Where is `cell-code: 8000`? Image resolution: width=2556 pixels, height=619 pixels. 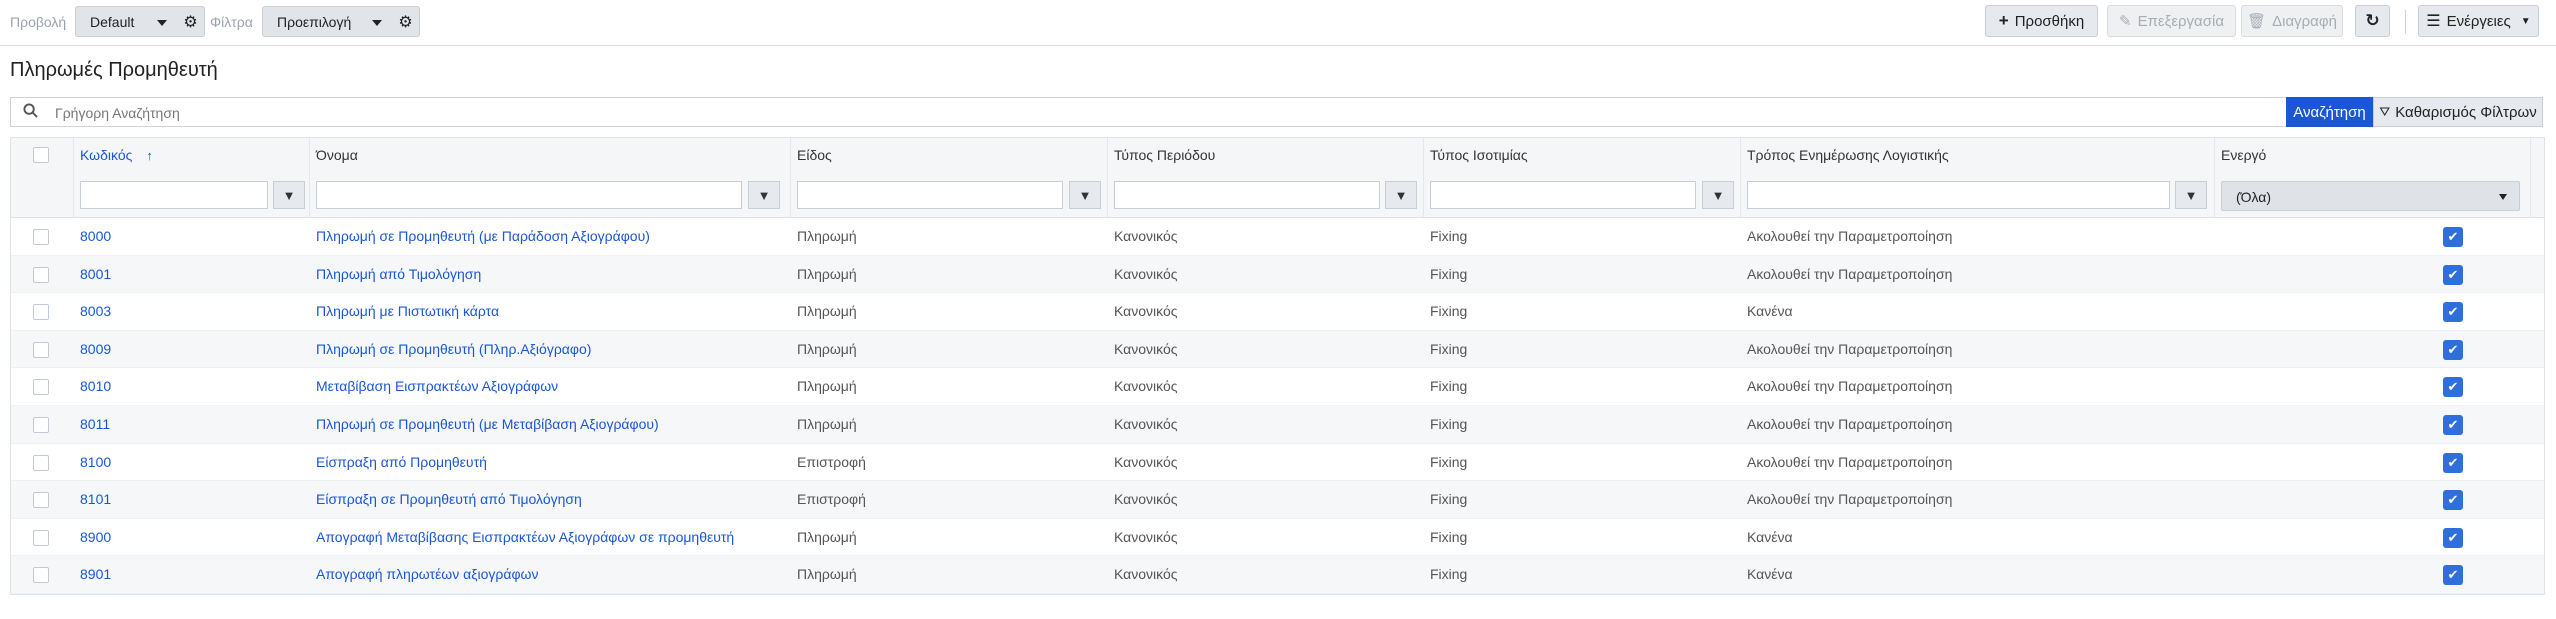
cell-code: 8000 is located at coordinates (92, 236).